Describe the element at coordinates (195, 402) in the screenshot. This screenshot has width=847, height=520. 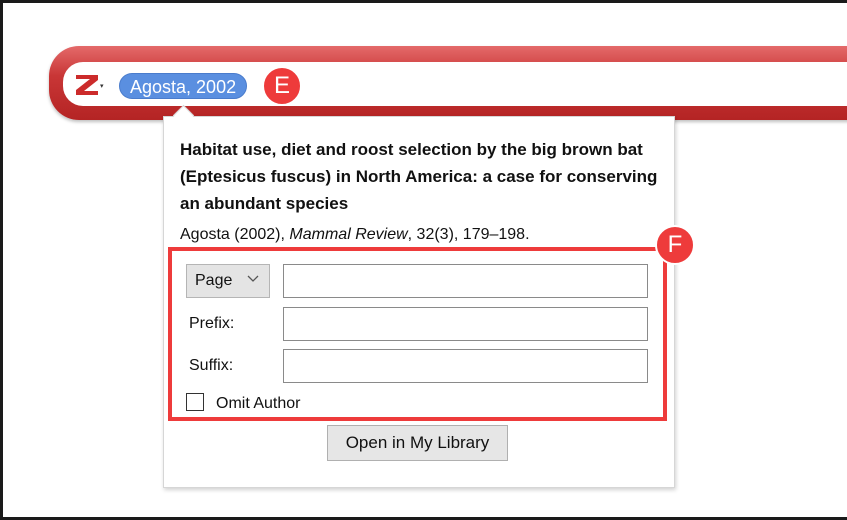
I see `omit-author-checkbox` at that location.